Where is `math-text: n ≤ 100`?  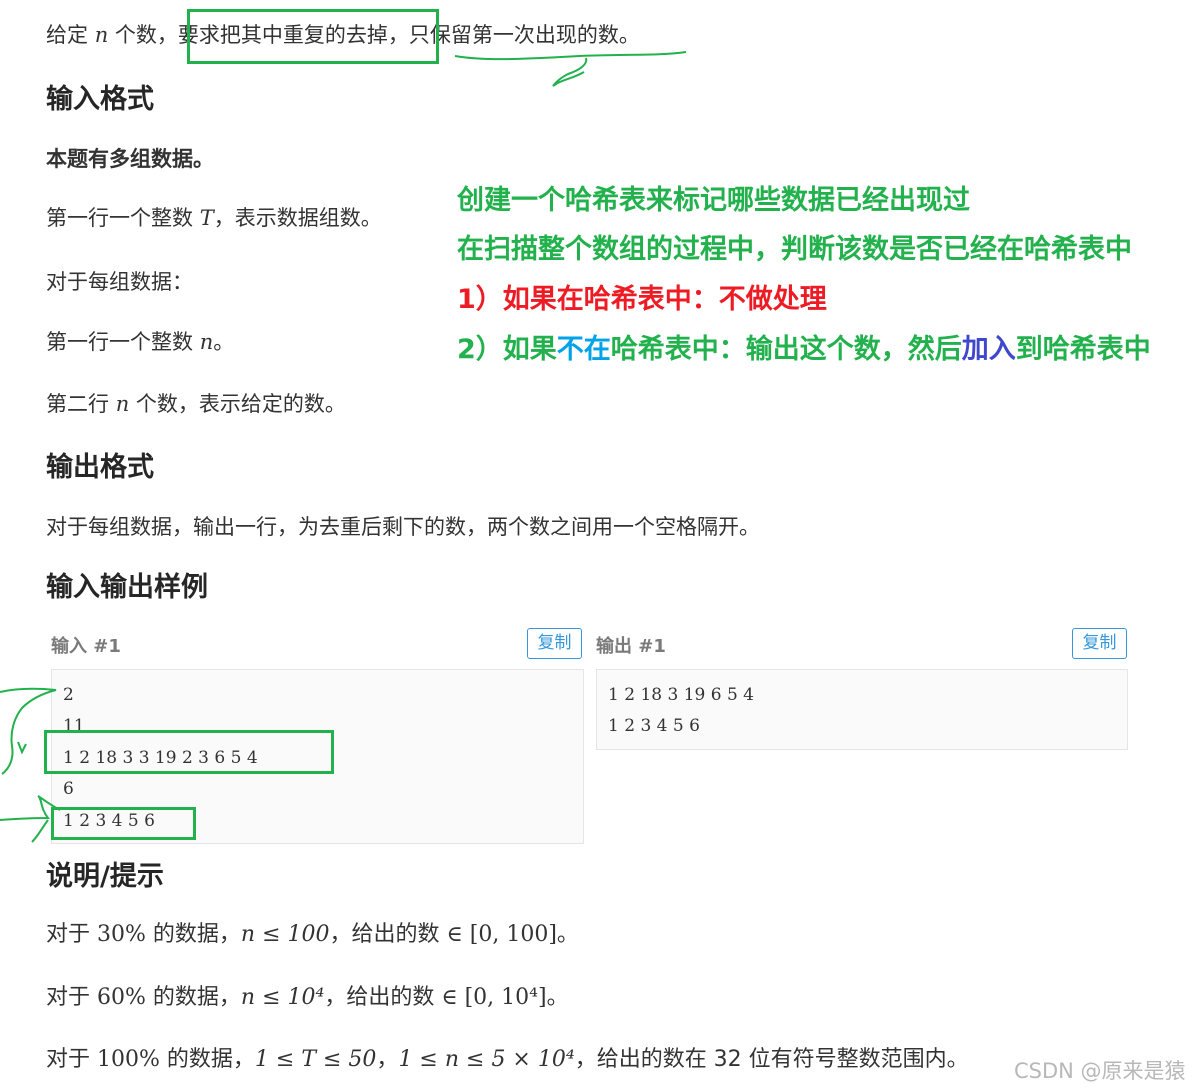 math-text: n ≤ 100 is located at coordinates (285, 934).